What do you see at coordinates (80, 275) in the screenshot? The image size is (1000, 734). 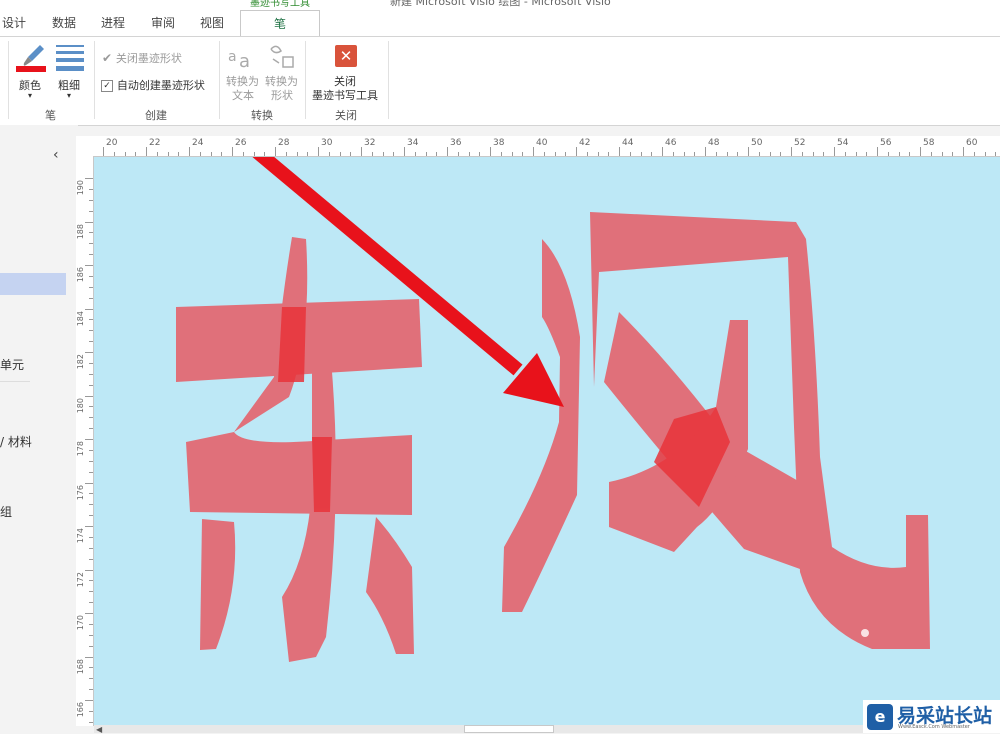 I see `ruler-tick-label: 186` at bounding box center [80, 275].